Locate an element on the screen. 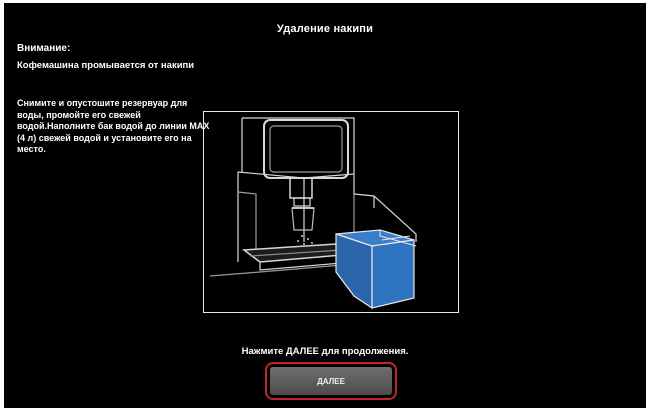 The image size is (650, 412). next-button: ДАЛЕЕ is located at coordinates (331, 381).